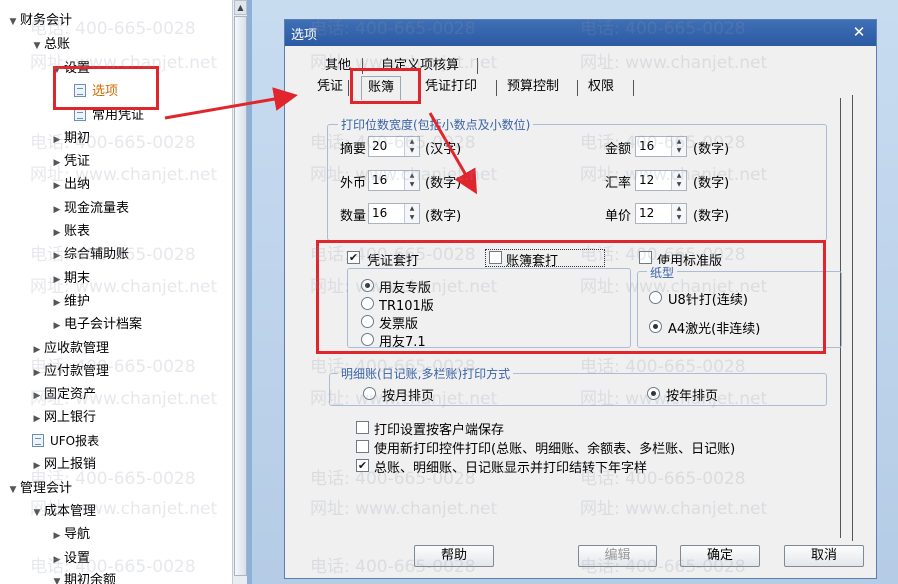 The image size is (898, 584). What do you see at coordinates (231, 103) in the screenshot?
I see `arrow-to-dialog` at bounding box center [231, 103].